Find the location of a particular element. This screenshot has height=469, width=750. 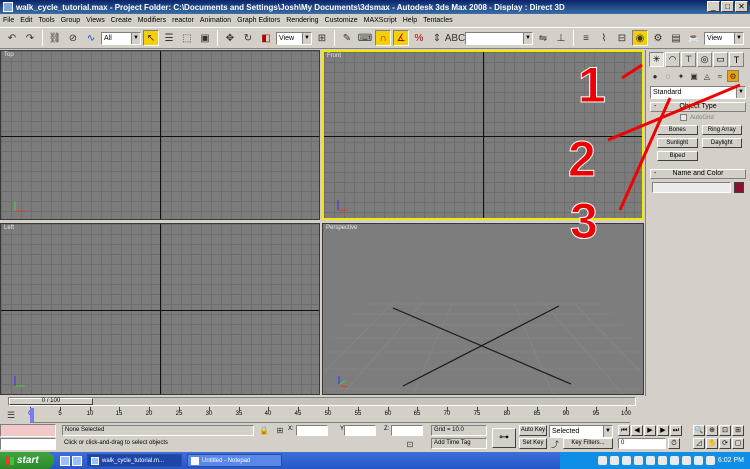

move-icon: ✥ is located at coordinates (230, 38).